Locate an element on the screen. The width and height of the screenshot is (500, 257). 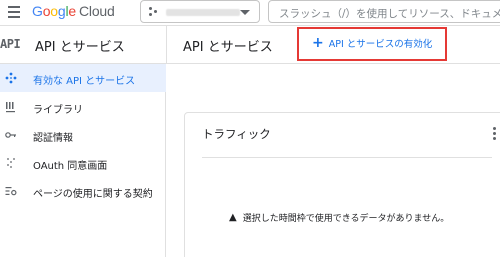
consent-icon is located at coordinates (11, 163).